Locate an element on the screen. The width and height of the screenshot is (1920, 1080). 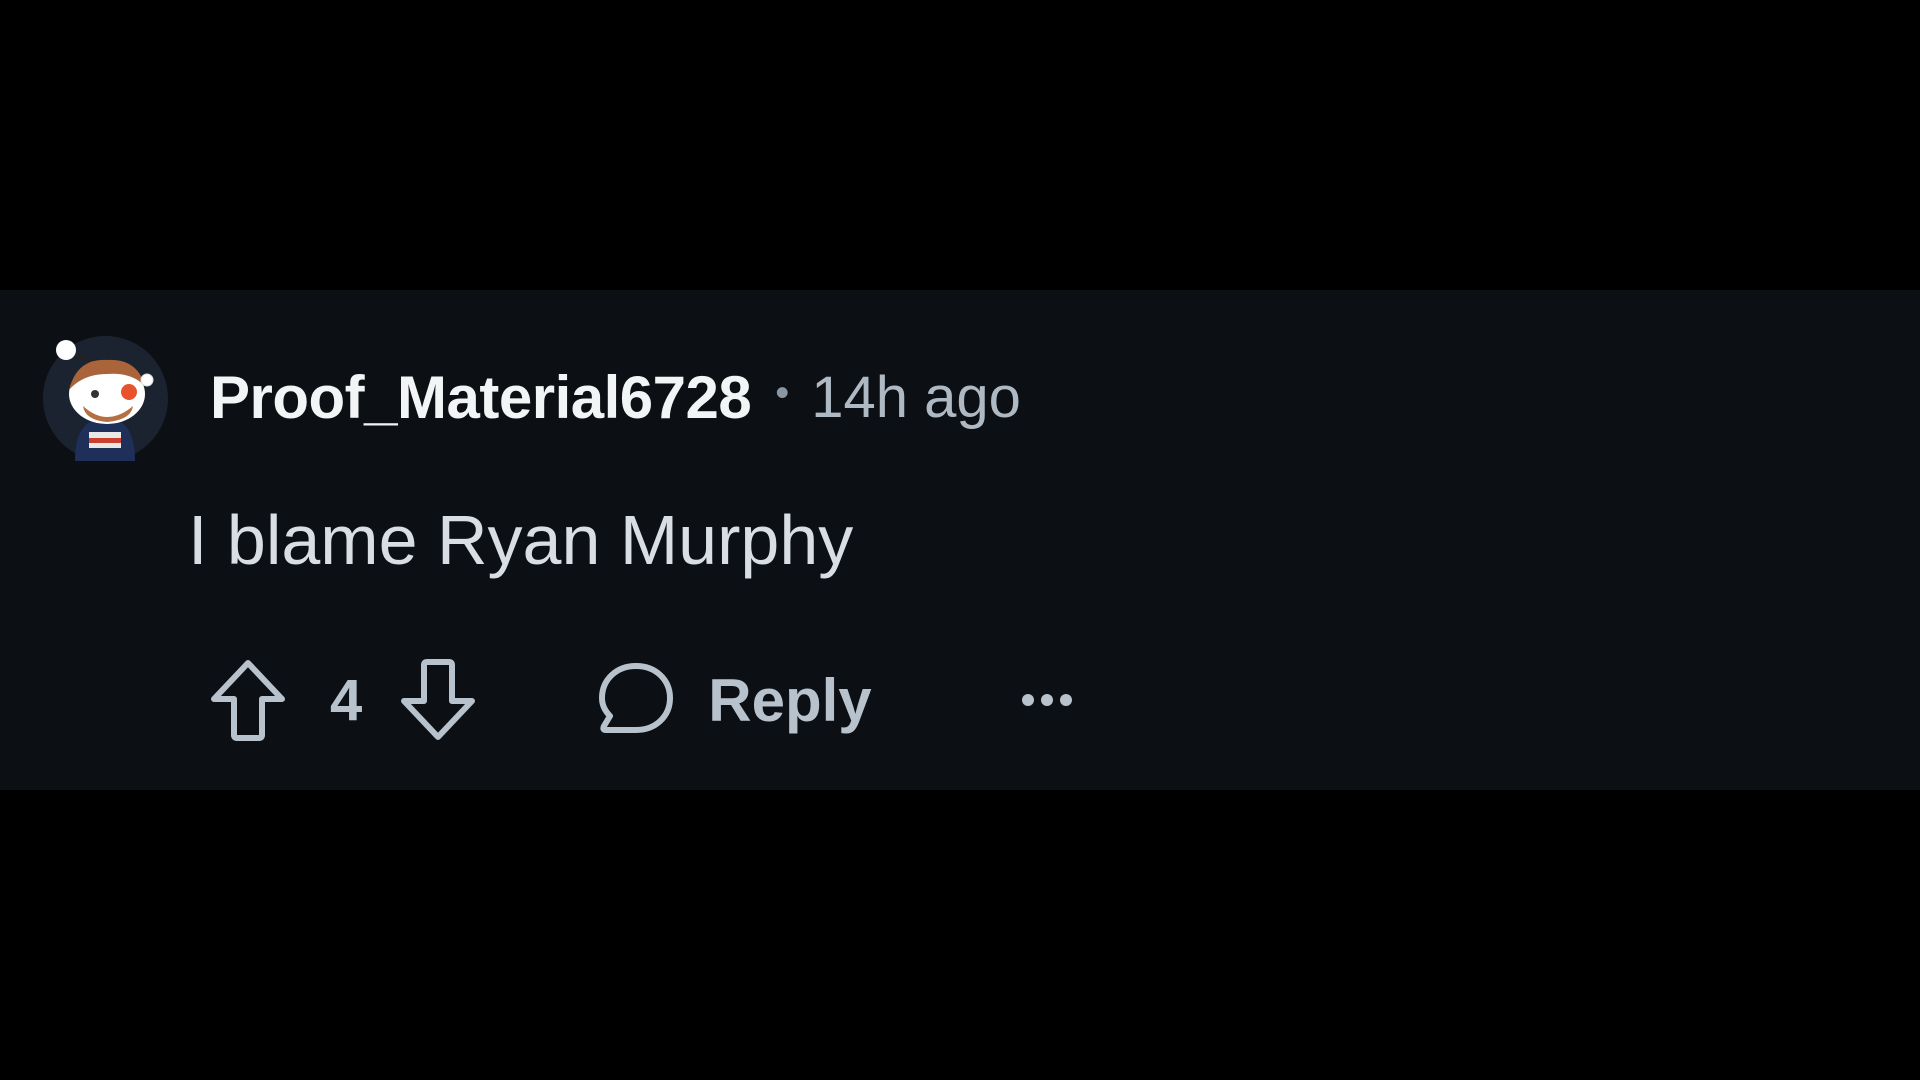
comment-header: Proof_Material6728 • 14h ago is located at coordinates (615, 397).